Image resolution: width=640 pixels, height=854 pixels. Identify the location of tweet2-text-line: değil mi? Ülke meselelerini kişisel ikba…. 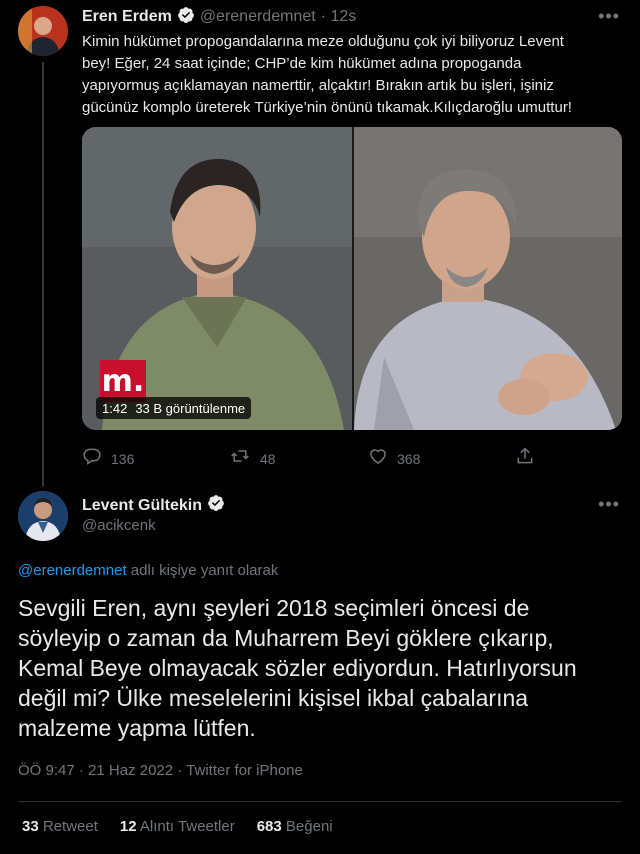
(273, 698).